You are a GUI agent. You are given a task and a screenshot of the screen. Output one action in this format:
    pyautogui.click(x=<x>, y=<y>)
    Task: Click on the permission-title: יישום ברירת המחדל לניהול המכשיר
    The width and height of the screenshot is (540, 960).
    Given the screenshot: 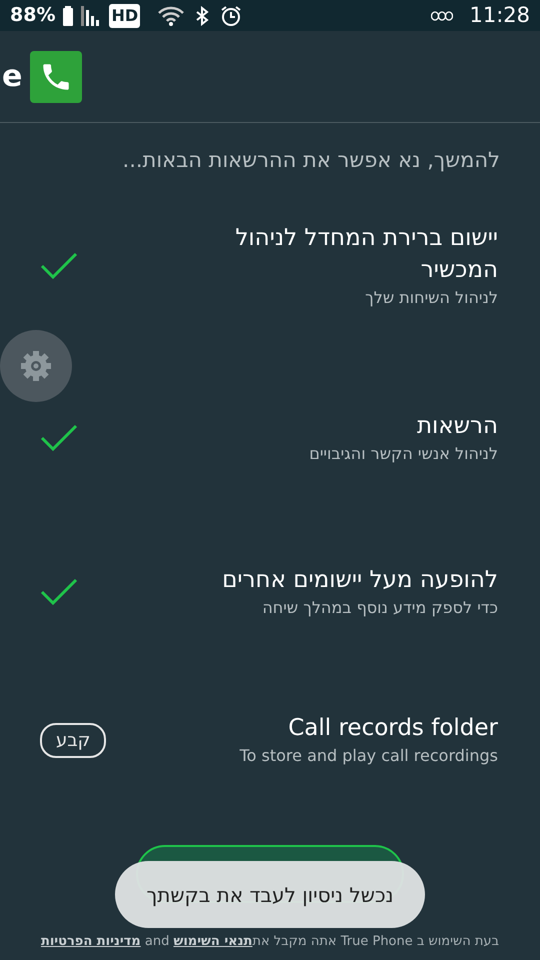 What is the action you would take?
    pyautogui.click(x=366, y=254)
    